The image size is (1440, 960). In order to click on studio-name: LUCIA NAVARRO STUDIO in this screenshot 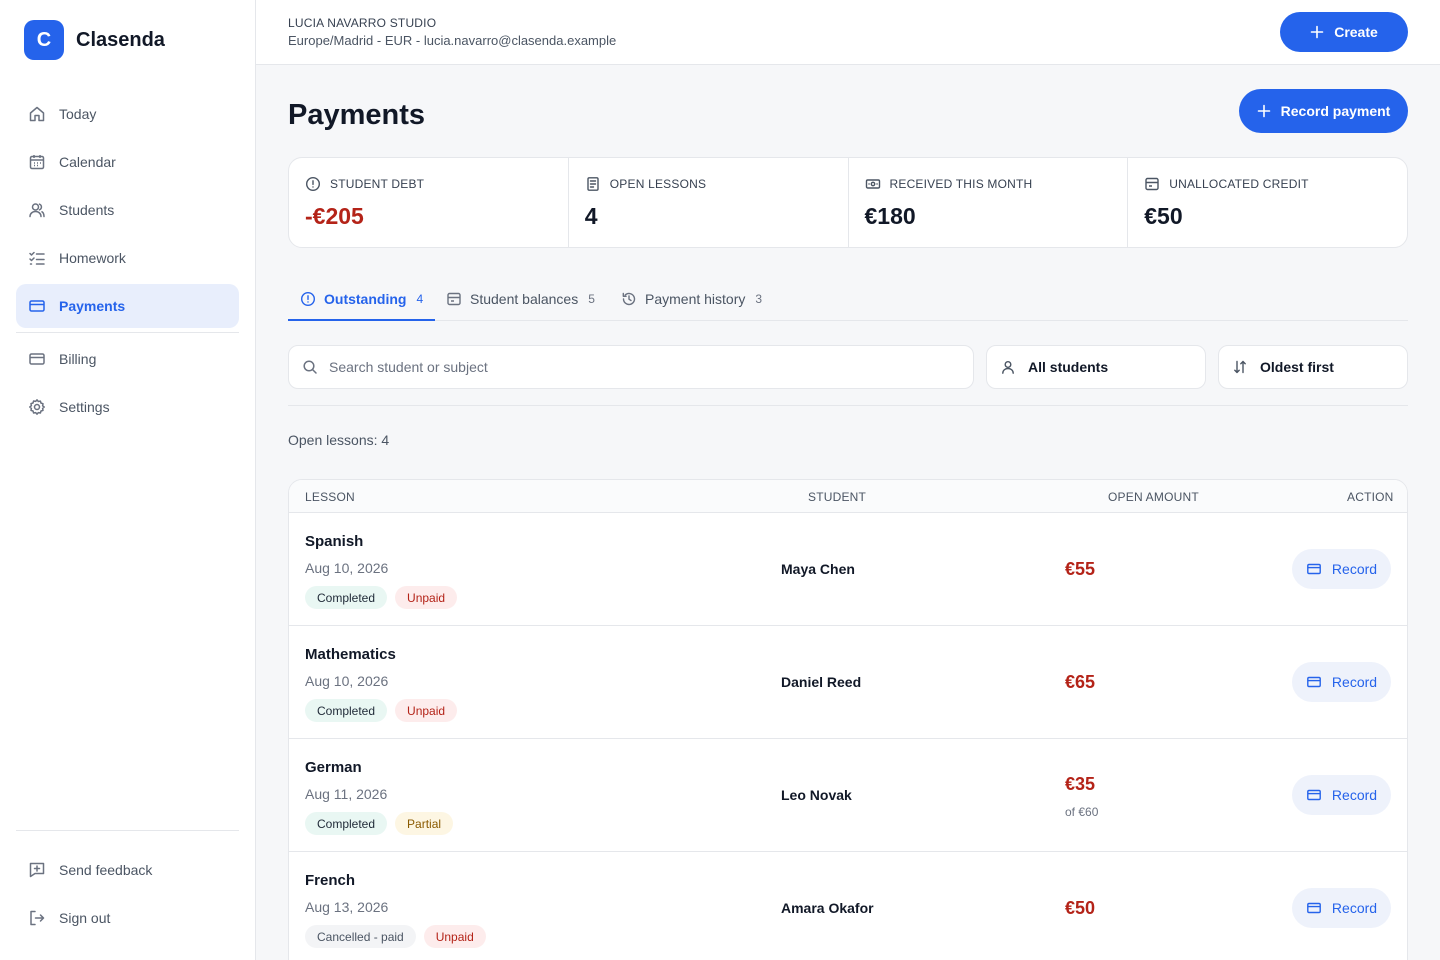, I will do `click(362, 23)`.